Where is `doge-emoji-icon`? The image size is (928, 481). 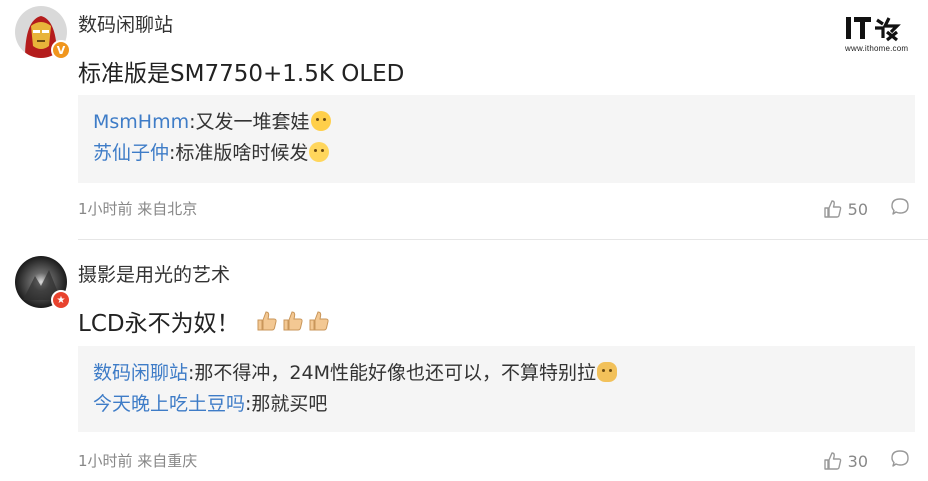
doge-emoji-icon is located at coordinates (607, 372).